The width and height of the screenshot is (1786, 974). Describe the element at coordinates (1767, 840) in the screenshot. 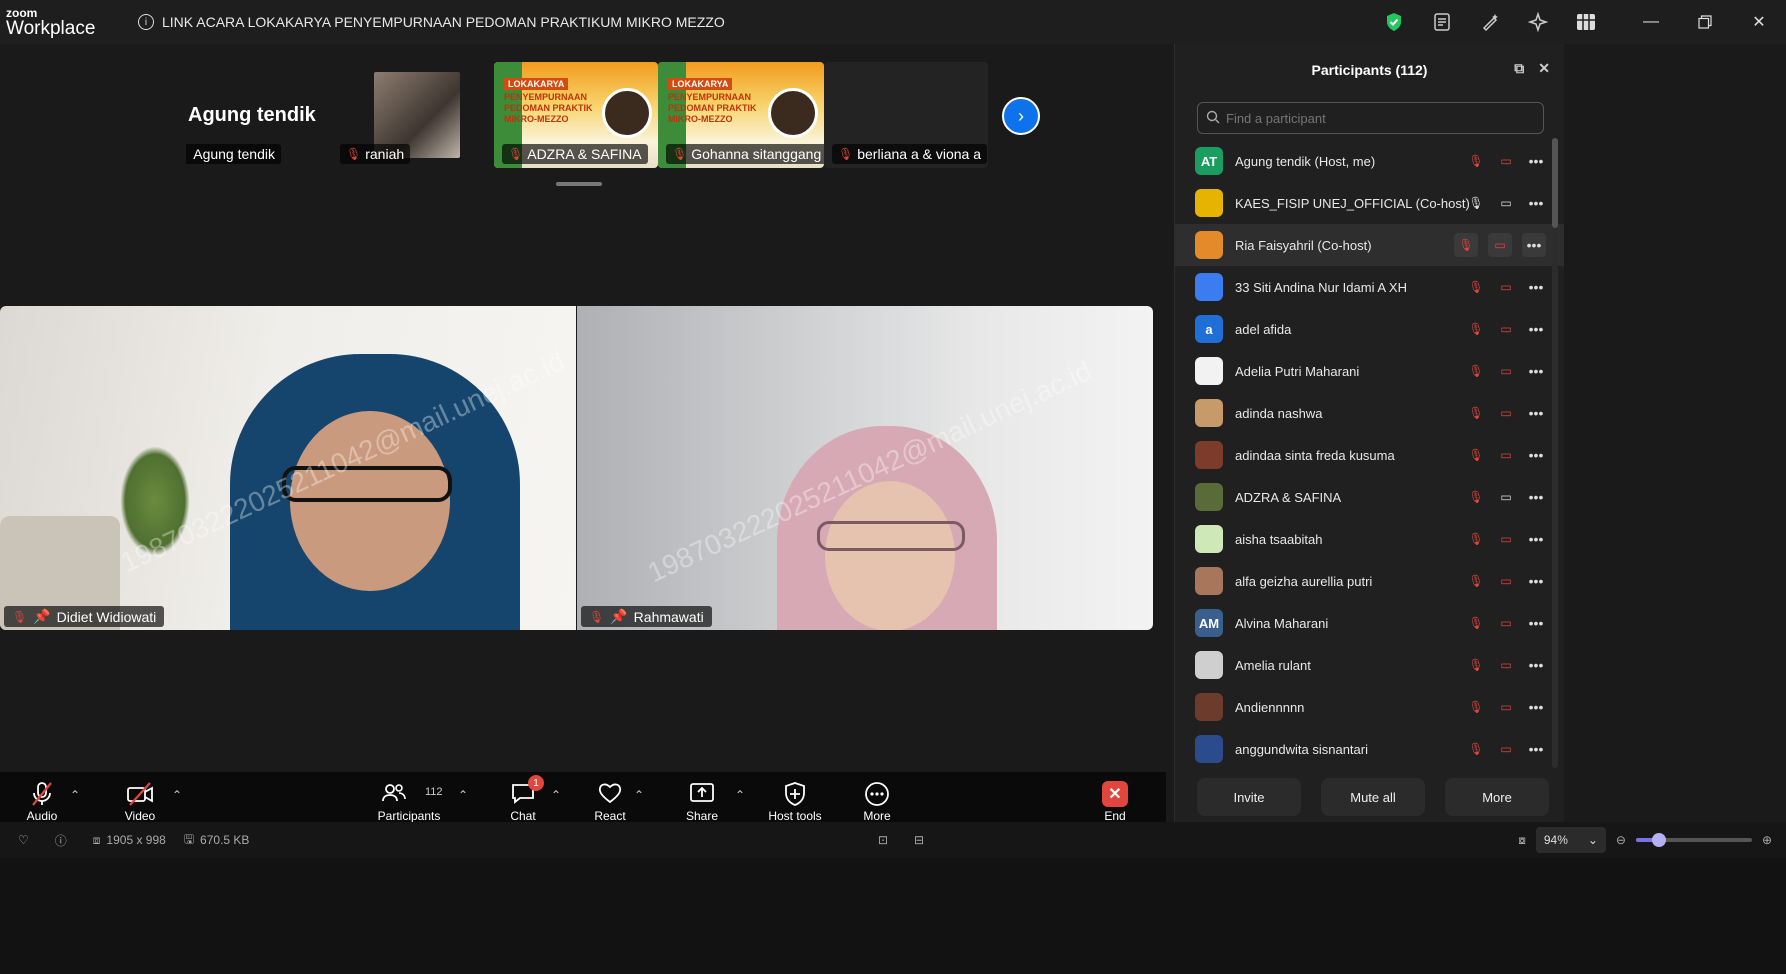

I see `zoom-in-icon: ⊕` at that location.